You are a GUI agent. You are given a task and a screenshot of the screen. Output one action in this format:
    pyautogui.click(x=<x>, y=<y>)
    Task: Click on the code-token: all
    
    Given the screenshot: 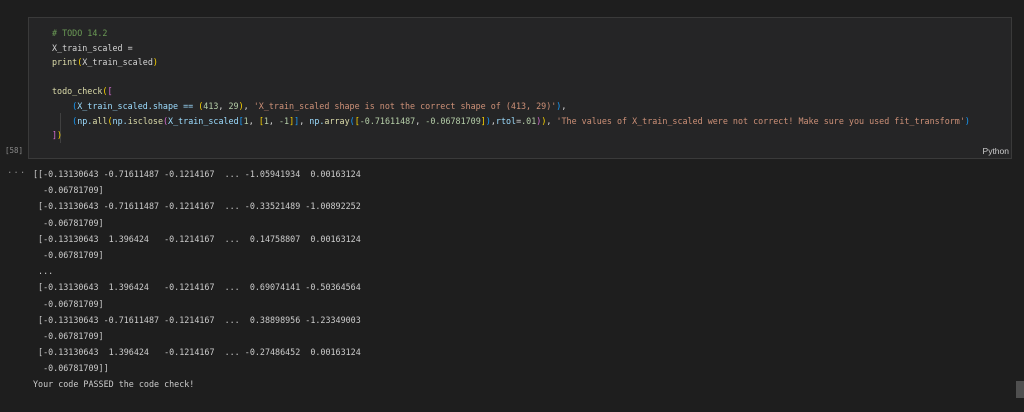 What is the action you would take?
    pyautogui.click(x=100, y=120)
    